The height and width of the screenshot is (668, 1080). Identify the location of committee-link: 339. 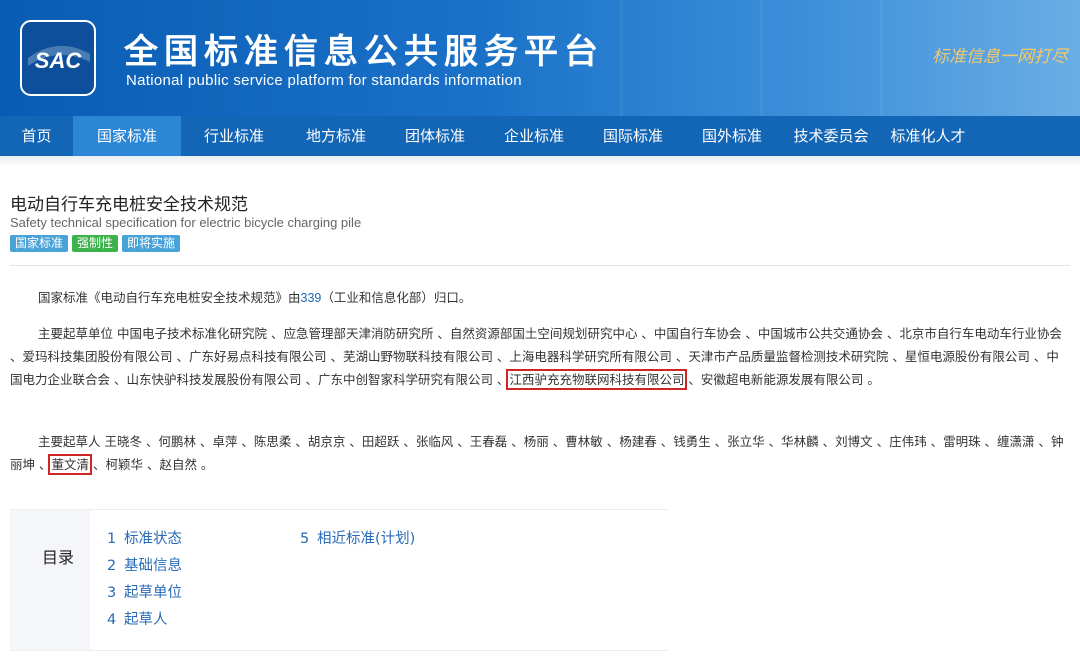
(311, 298).